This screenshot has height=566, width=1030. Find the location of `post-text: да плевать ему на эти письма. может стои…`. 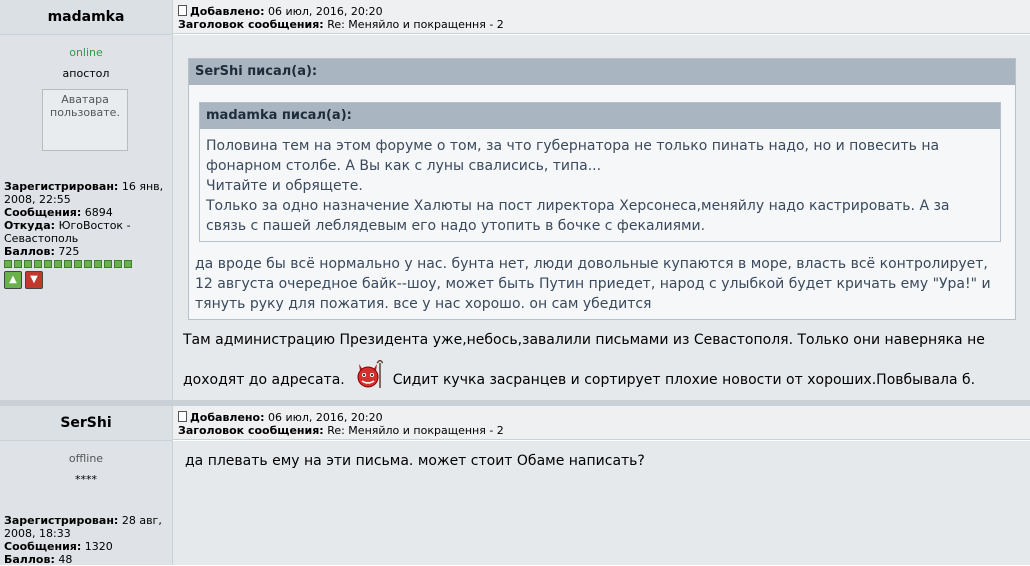

post-text: да плевать ему на эти письма. может стои… is located at coordinates (415, 461).